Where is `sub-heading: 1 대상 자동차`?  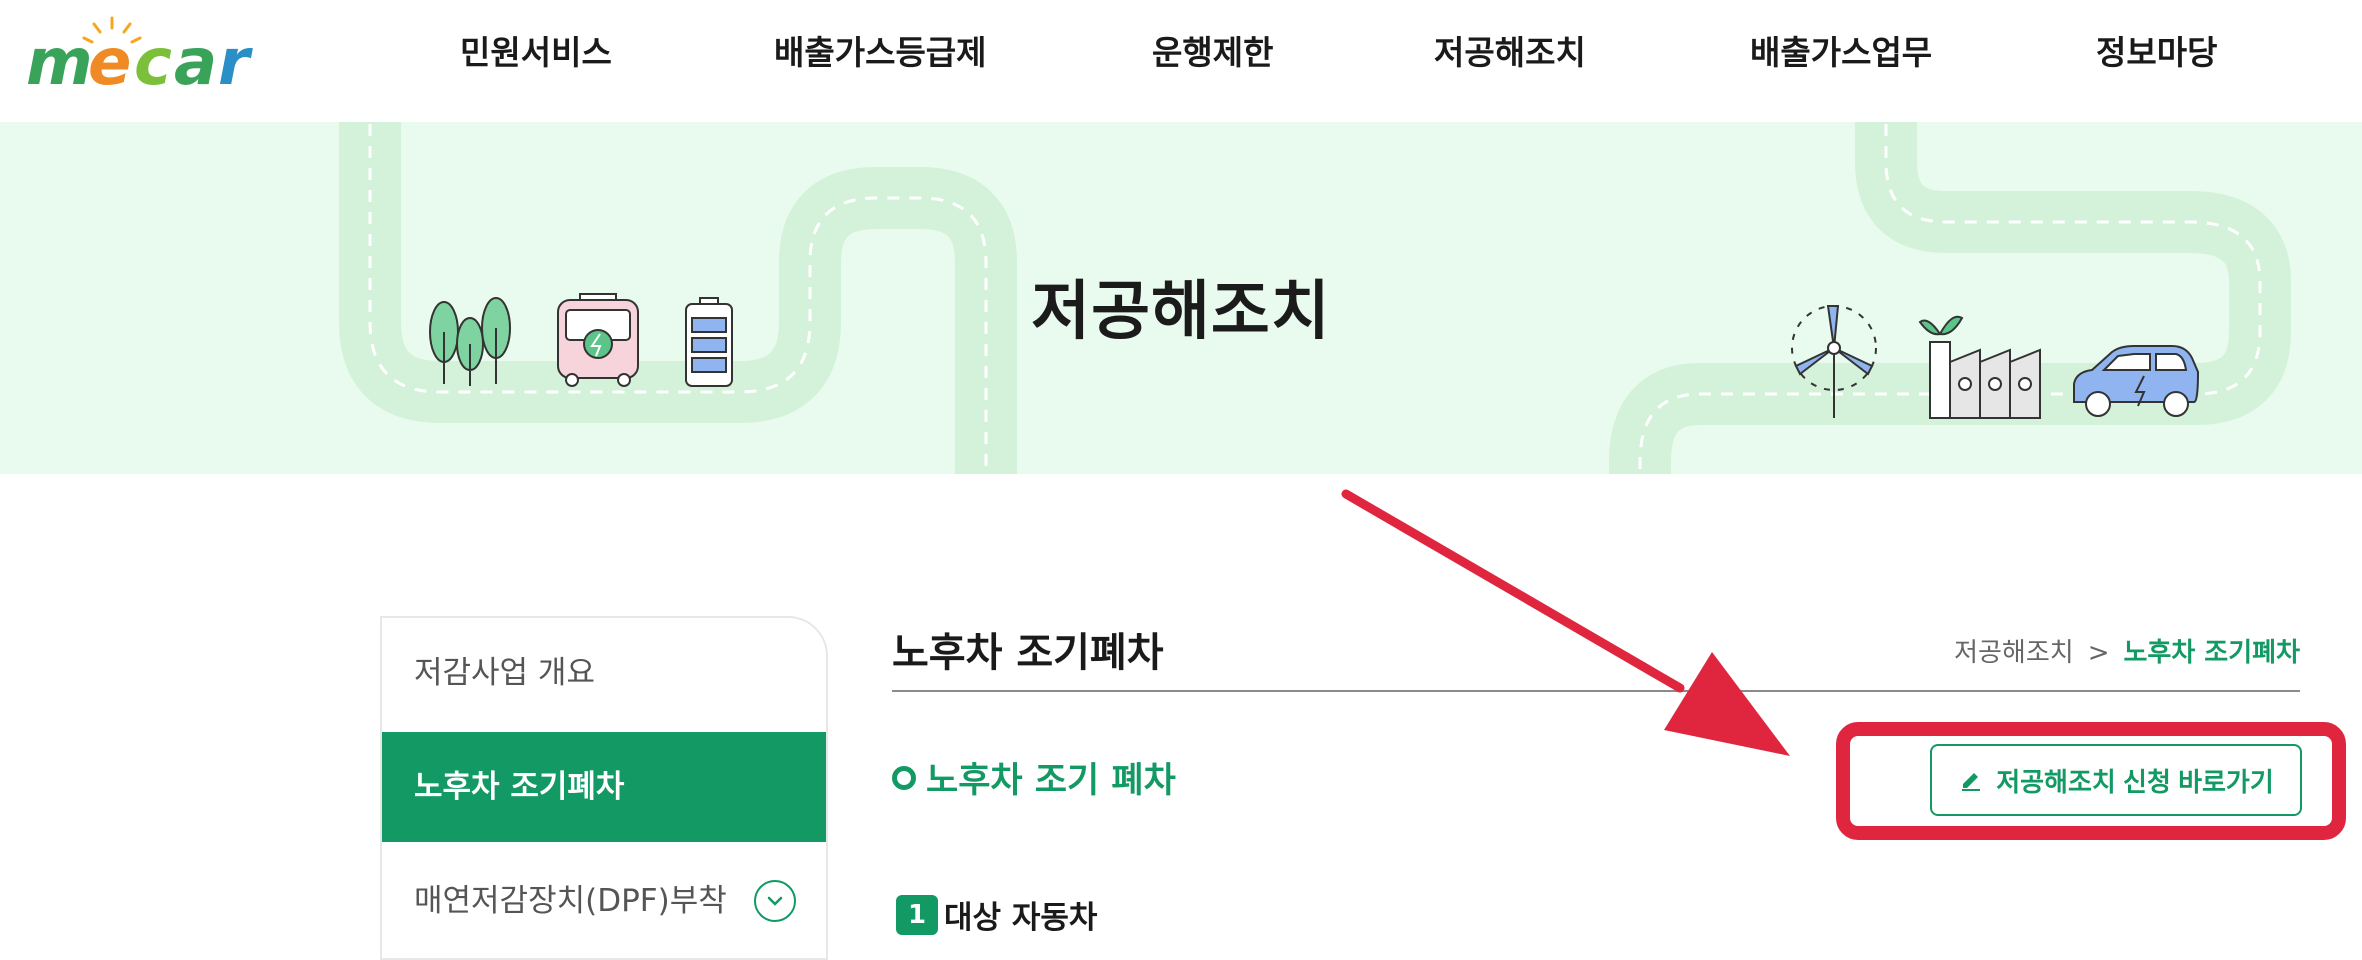
sub-heading: 1 대상 자동차 is located at coordinates (996, 914).